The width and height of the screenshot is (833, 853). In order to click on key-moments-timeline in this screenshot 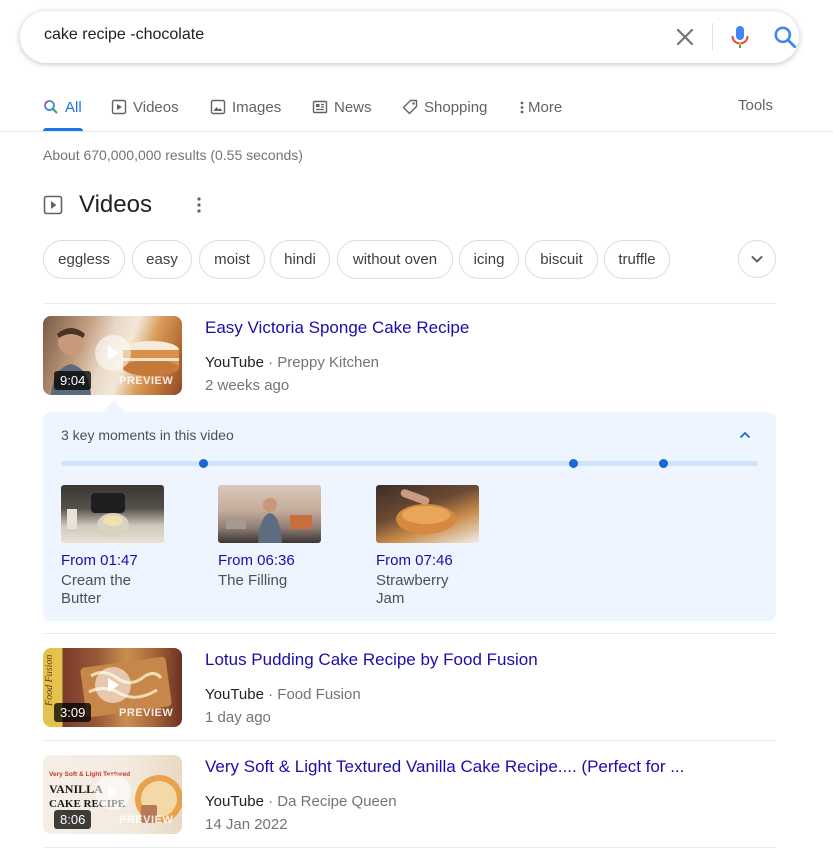, I will do `click(409, 463)`.